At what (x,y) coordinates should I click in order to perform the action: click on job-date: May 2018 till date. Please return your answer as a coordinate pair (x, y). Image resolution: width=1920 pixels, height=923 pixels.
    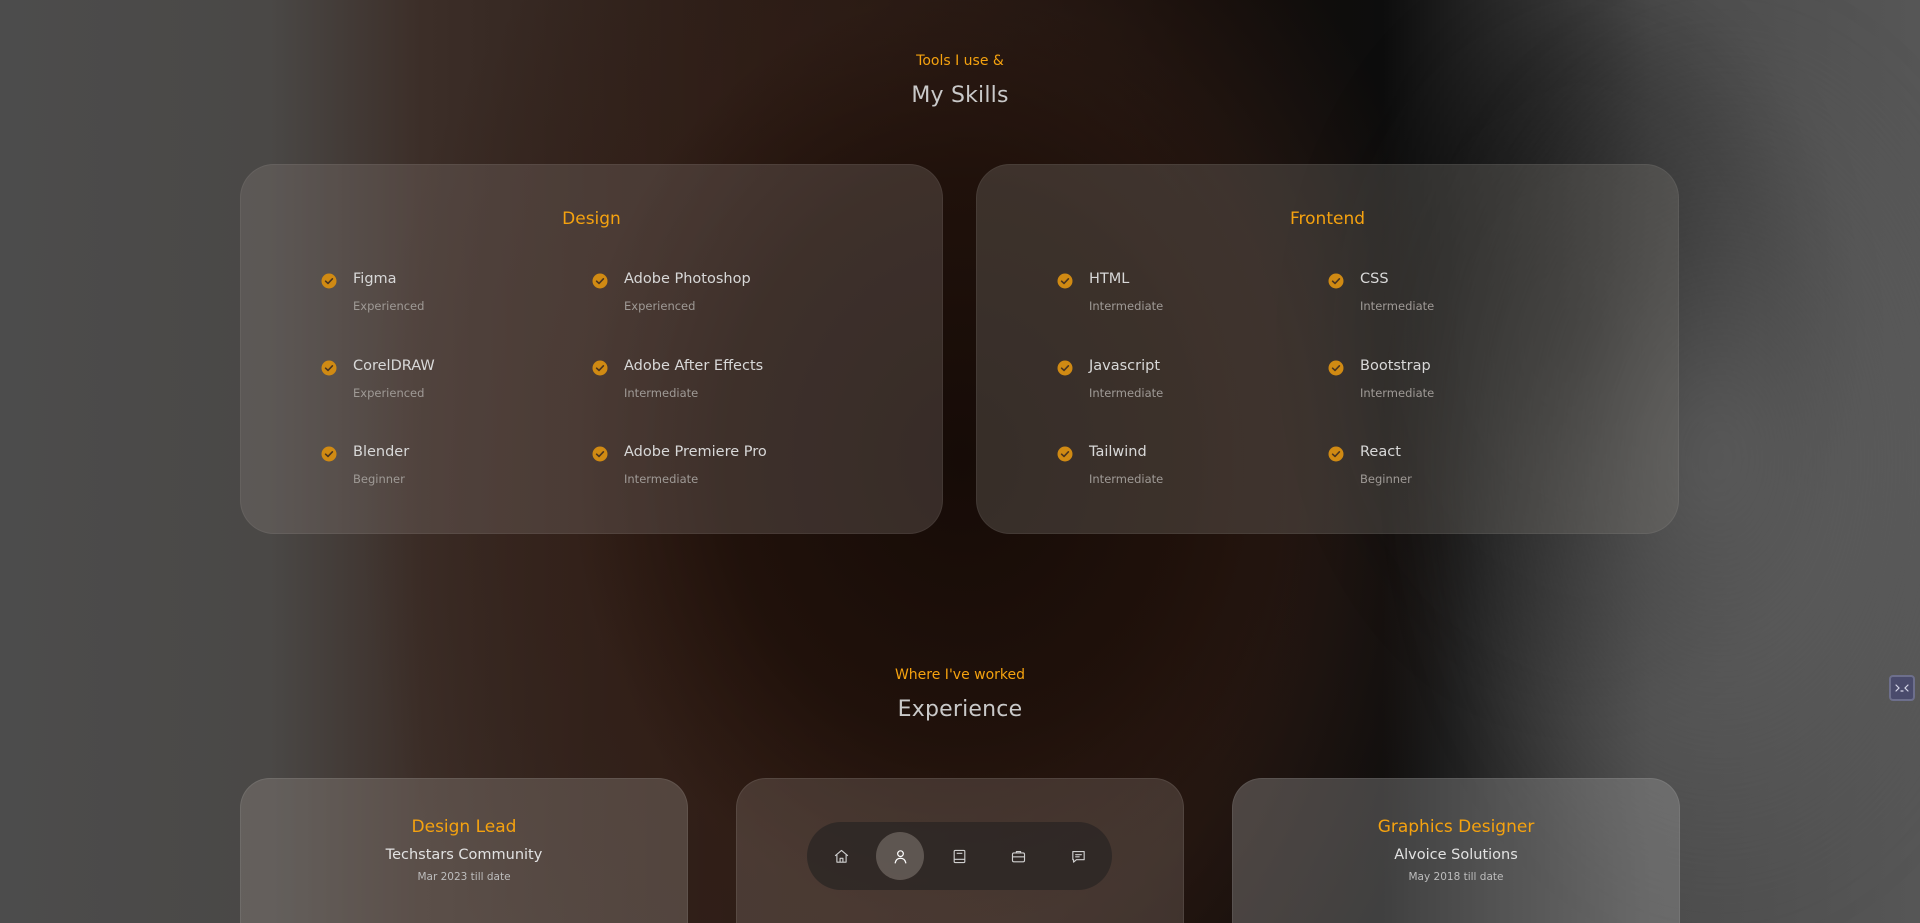
    Looking at the image, I should click on (1456, 877).